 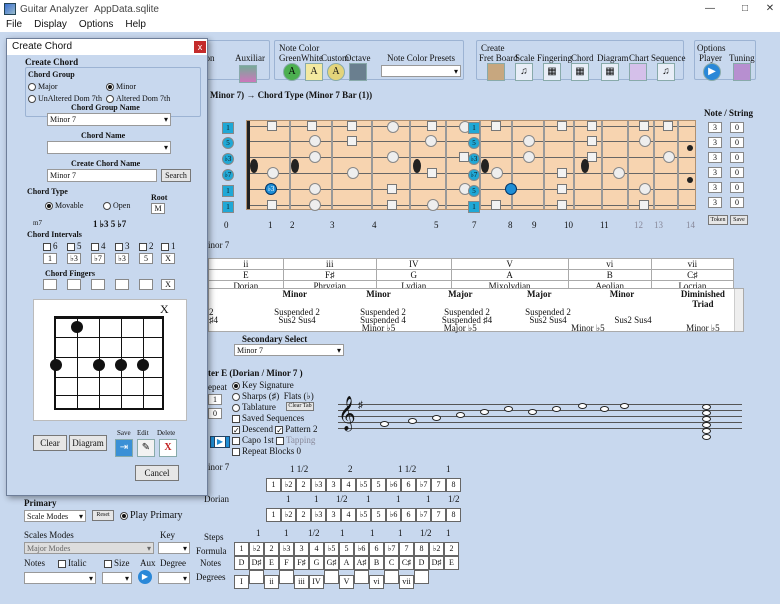 I want to click on note-cell: A♯, so click(x=361, y=563).